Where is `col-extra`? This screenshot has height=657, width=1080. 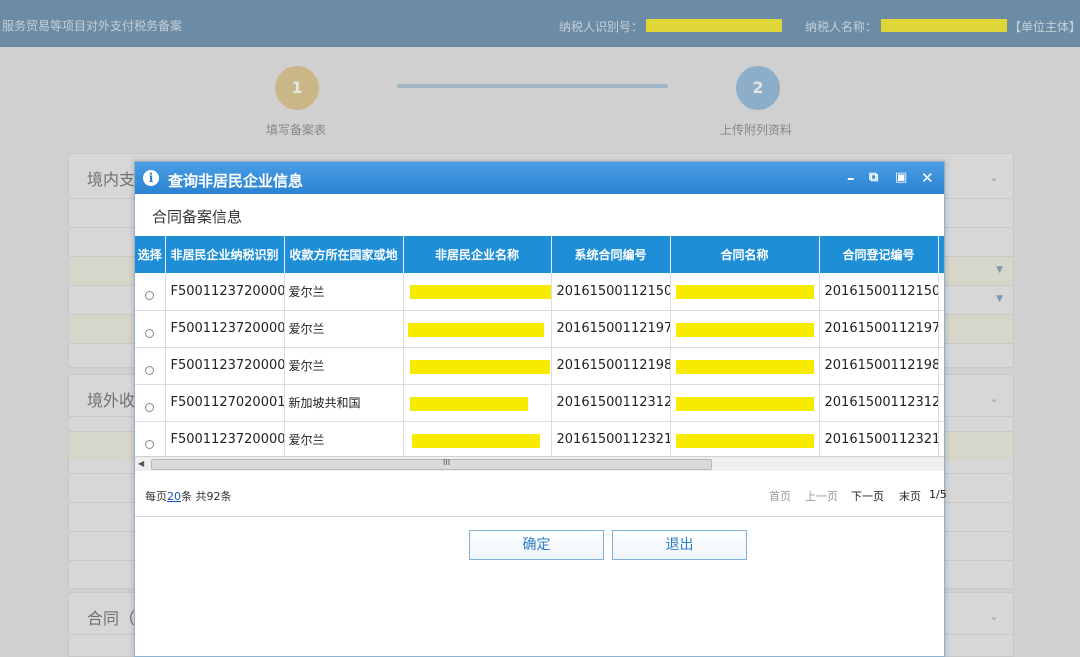
col-extra is located at coordinates (941, 254).